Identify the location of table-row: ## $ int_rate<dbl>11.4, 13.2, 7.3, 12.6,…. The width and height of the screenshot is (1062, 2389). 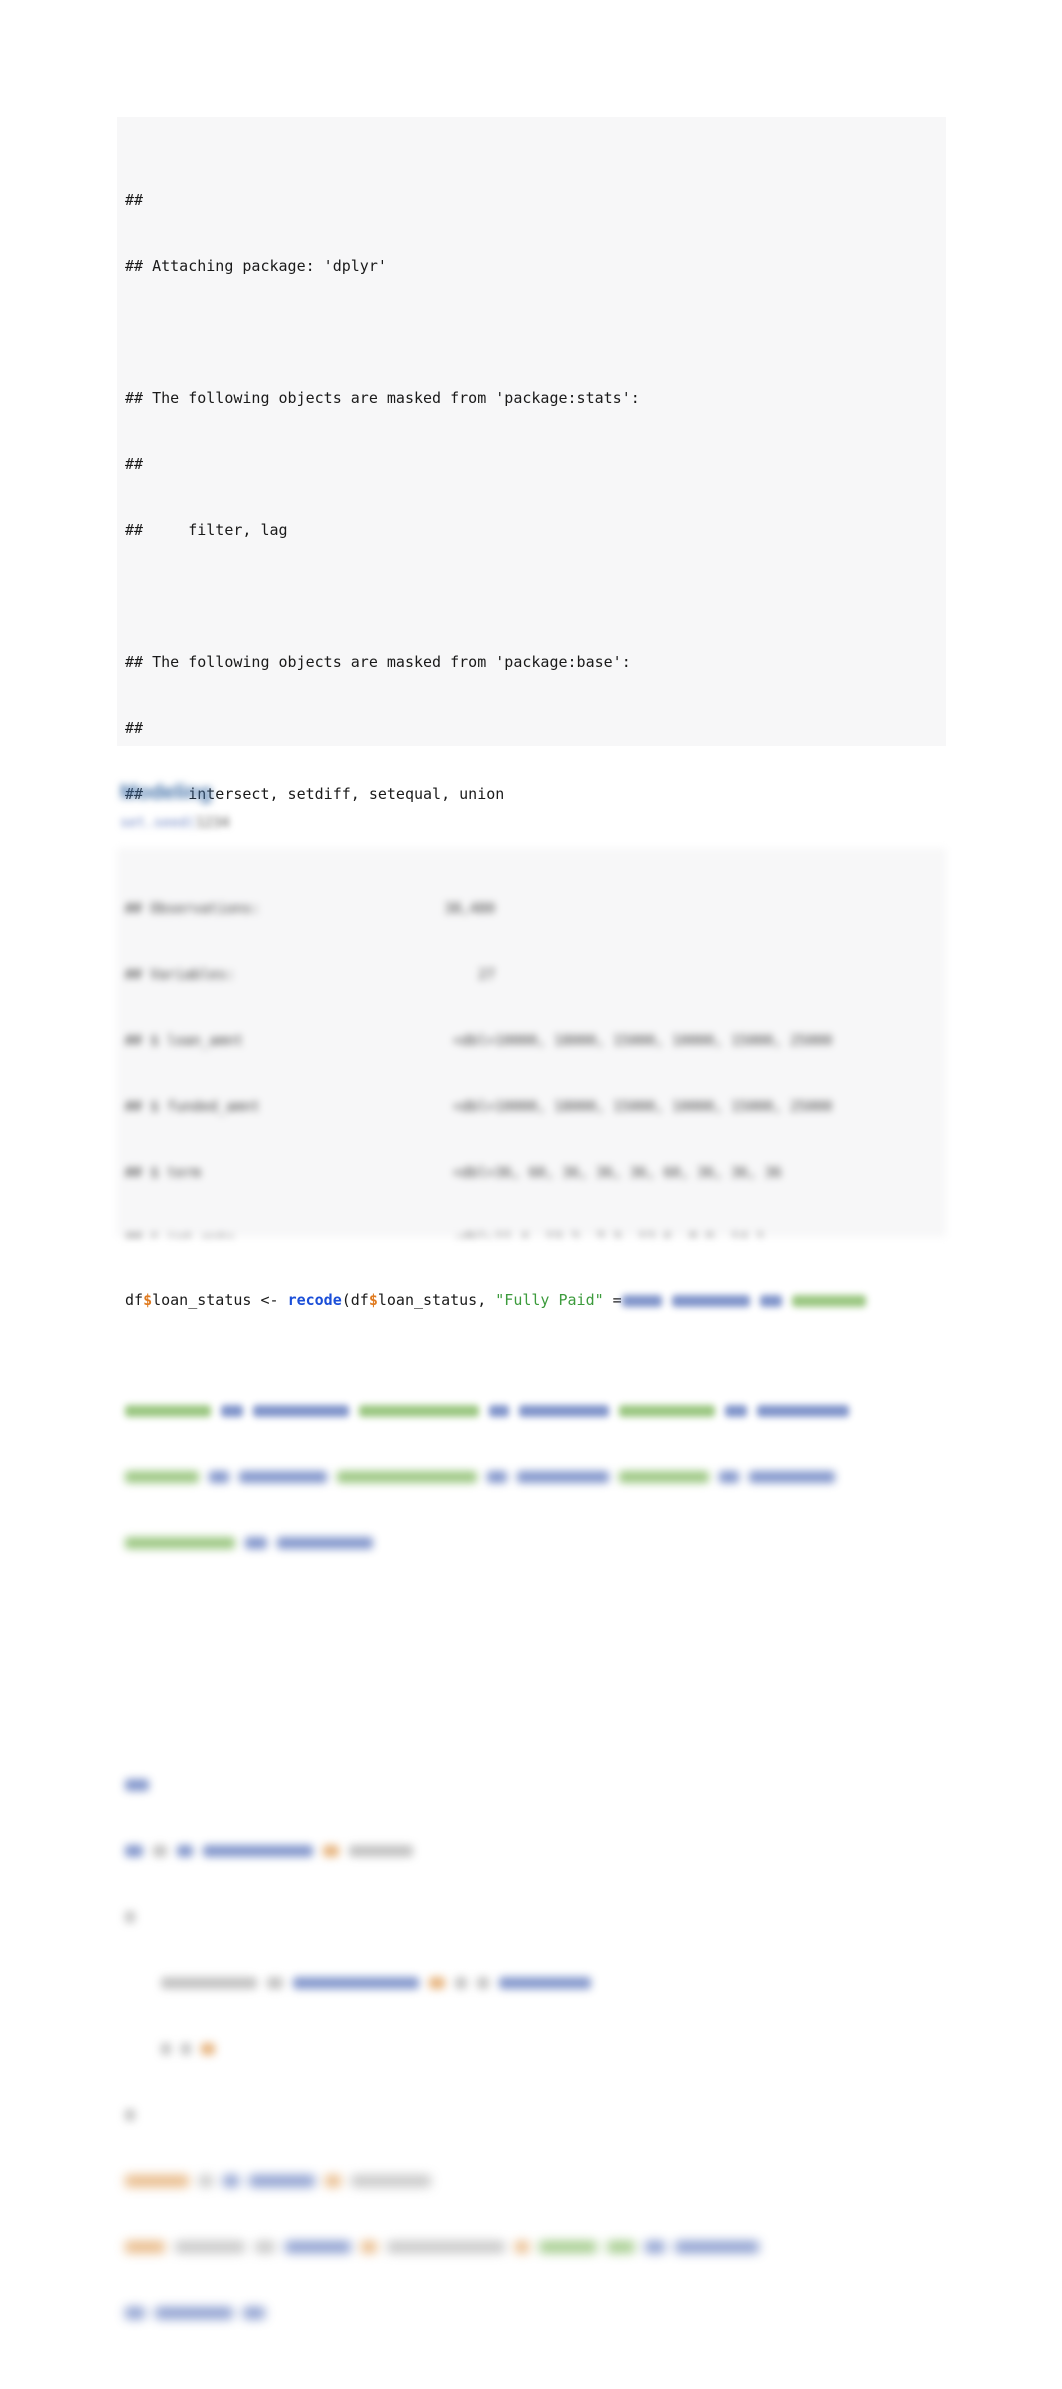
(531, 1232).